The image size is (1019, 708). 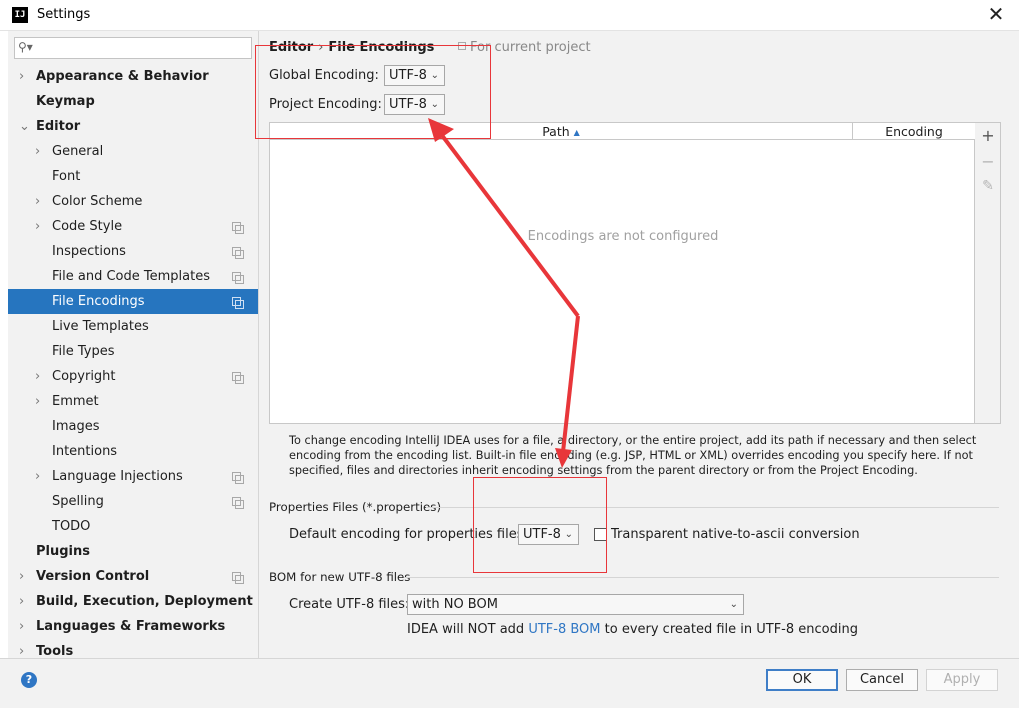 I want to click on sidebar-item-file-encodings: File Encodings, so click(x=133, y=301).